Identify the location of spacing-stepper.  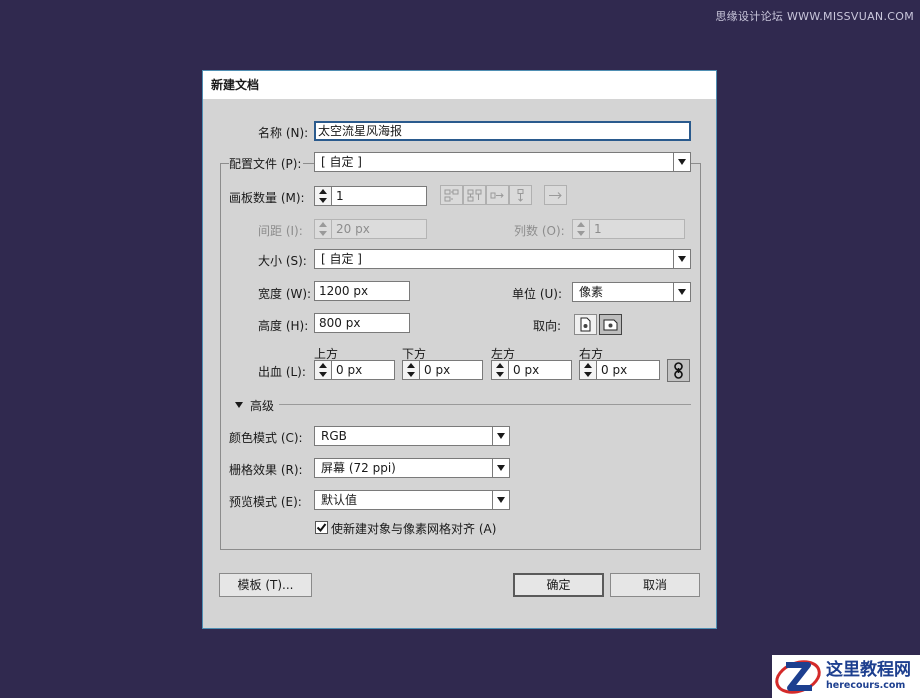
(322, 229).